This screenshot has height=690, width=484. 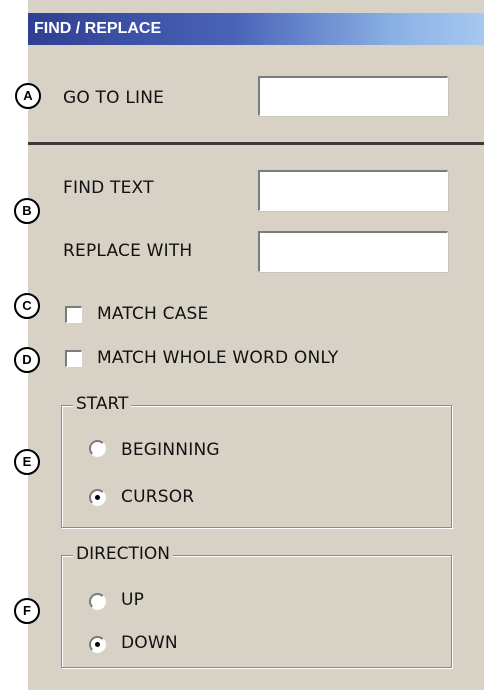 What do you see at coordinates (217, 358) in the screenshot?
I see `match-whole-word-label: MATCH WHOLE WORD ONLY` at bounding box center [217, 358].